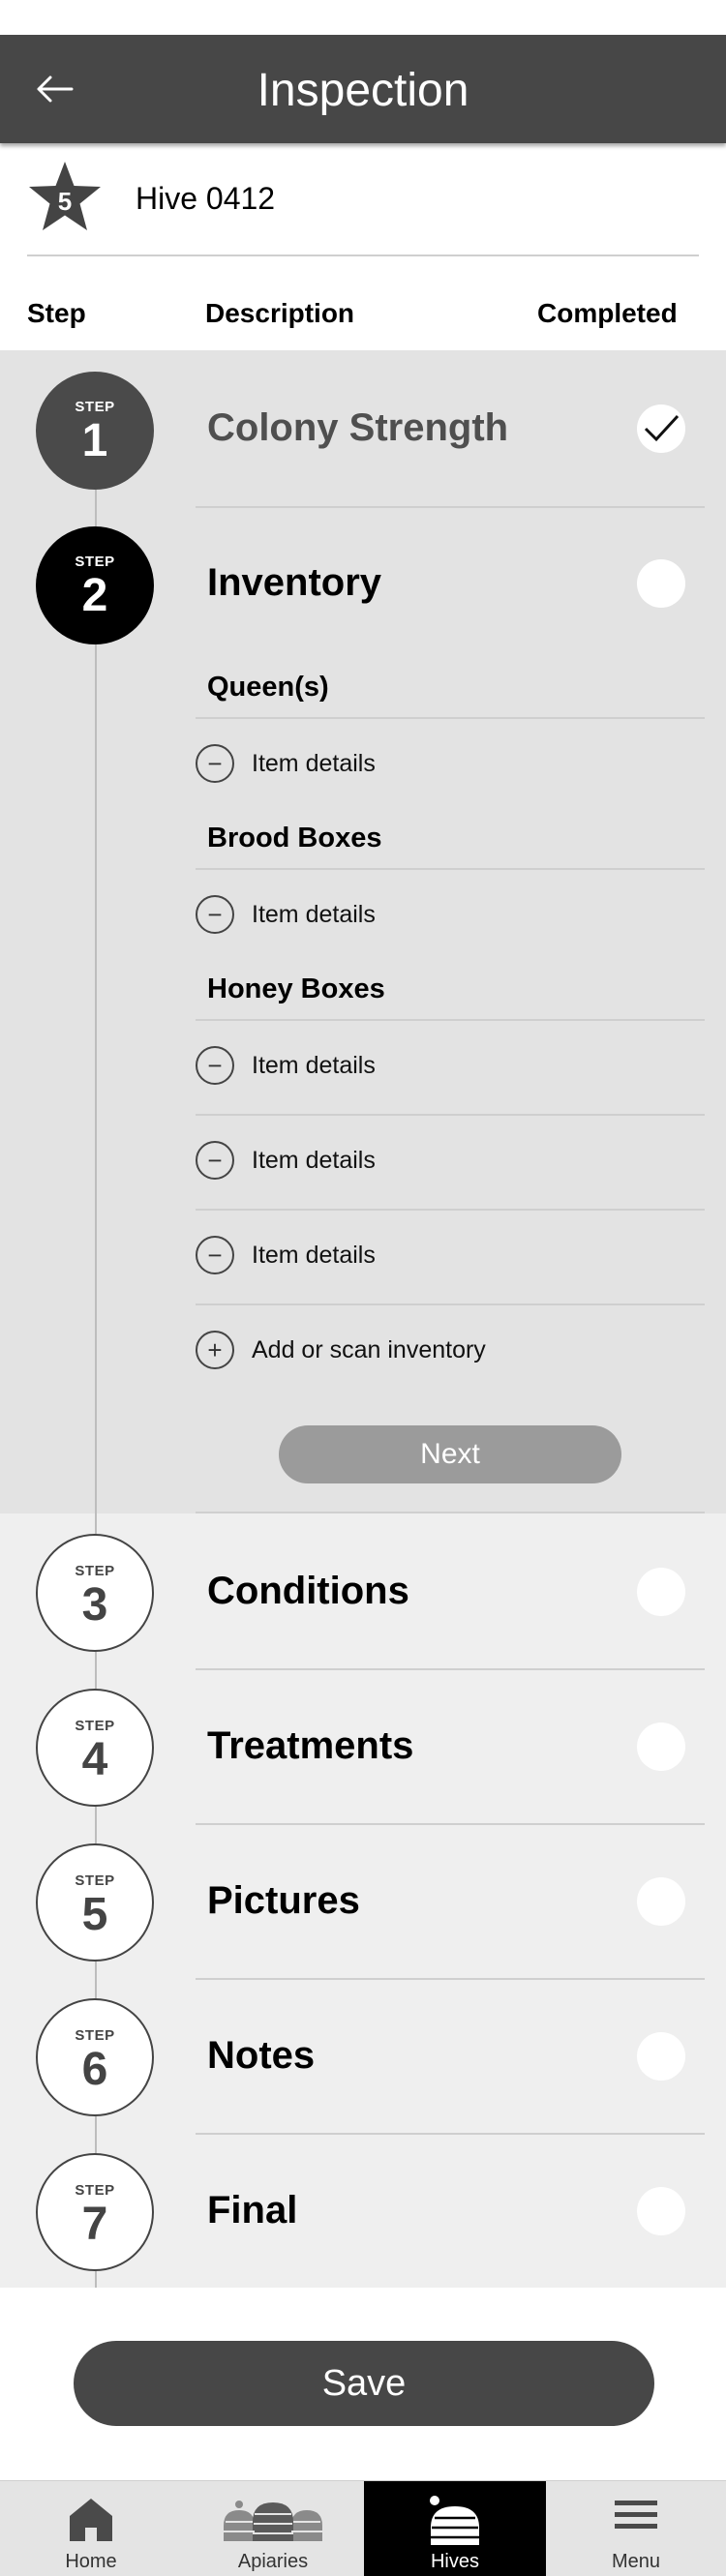 This screenshot has width=726, height=2576. I want to click on step-6-title: Notes, so click(261, 2055).